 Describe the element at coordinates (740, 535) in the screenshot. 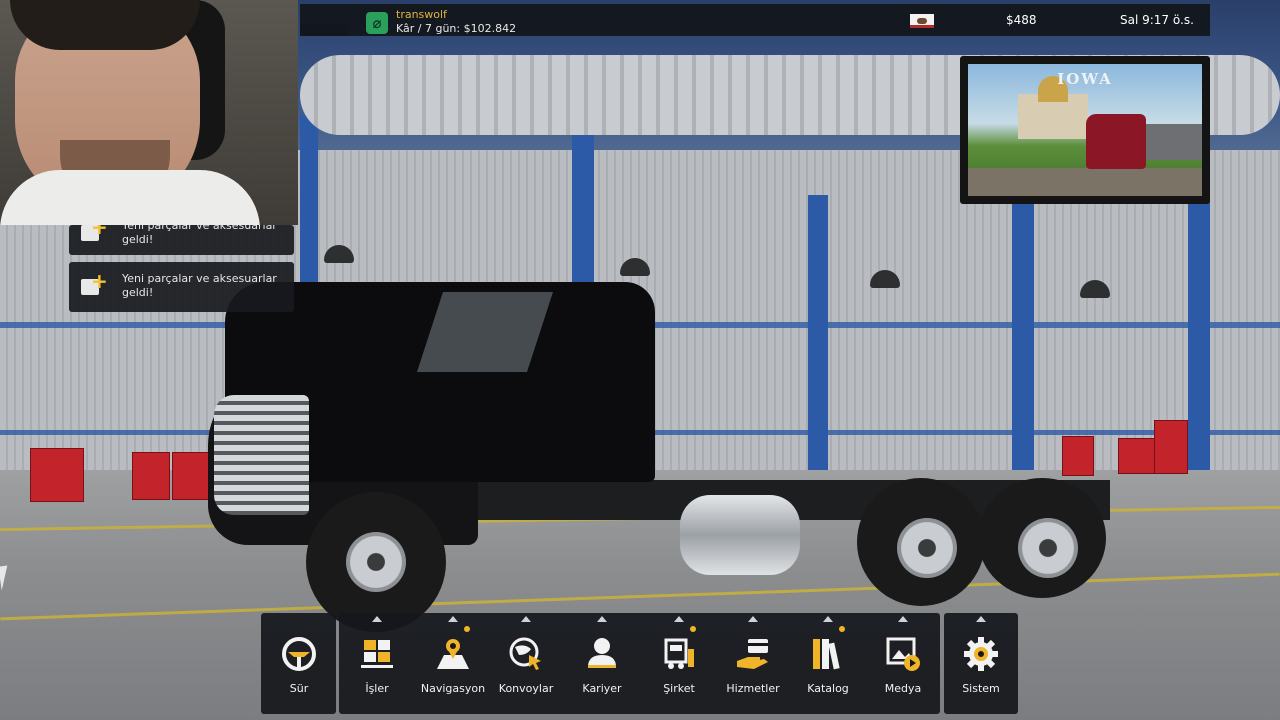

I see `fuel-tank` at that location.